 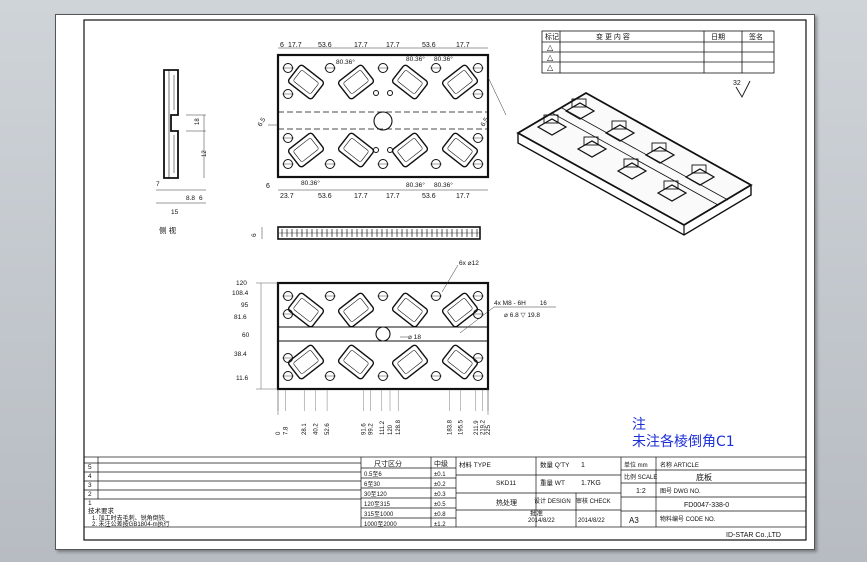 What do you see at coordinates (295, 45) in the screenshot?
I see `top-dim-2: 17.7` at bounding box center [295, 45].